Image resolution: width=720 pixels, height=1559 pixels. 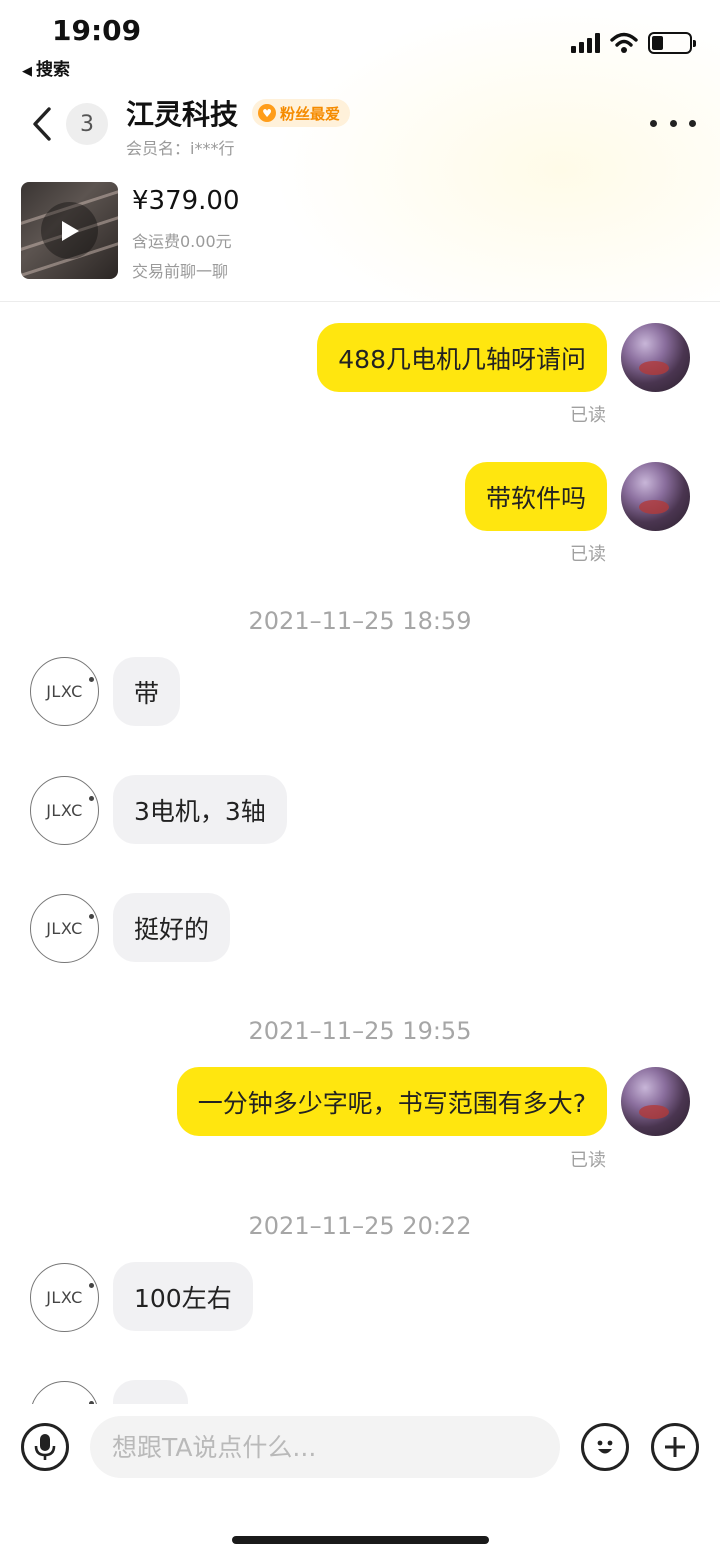 I want to click on incoming-message-bubble: 100左右, so click(x=183, y=1296).